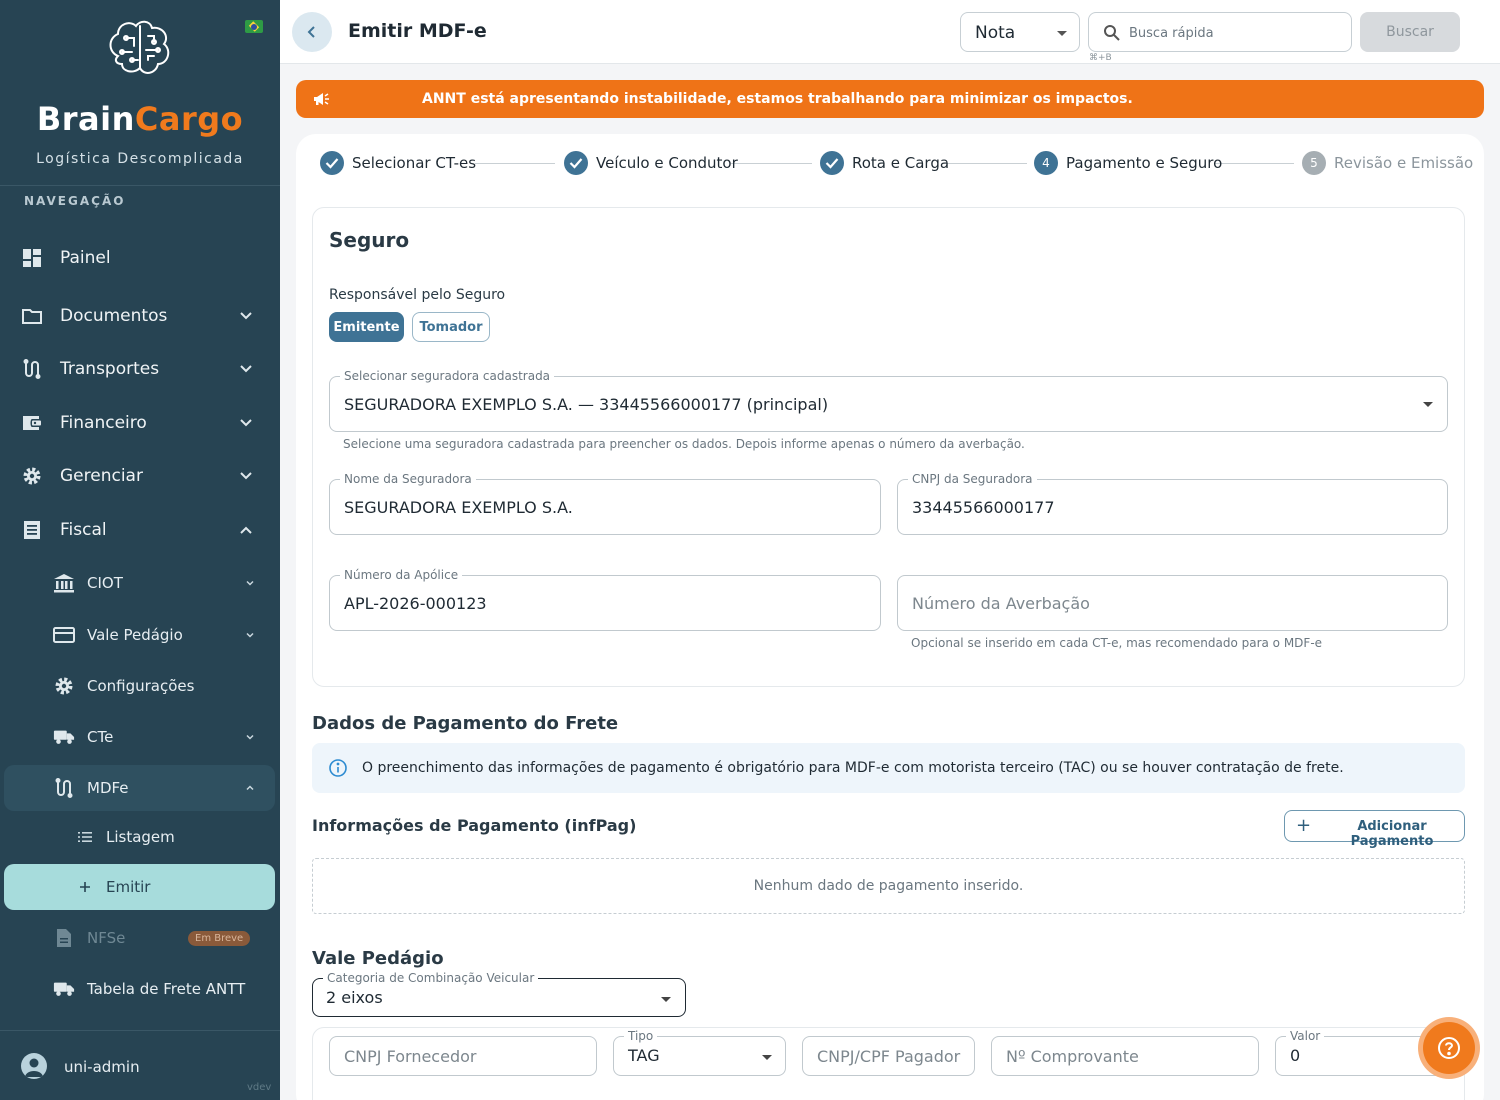  I want to click on infpag-title: Informações de Pagamento (infPag), so click(474, 825).